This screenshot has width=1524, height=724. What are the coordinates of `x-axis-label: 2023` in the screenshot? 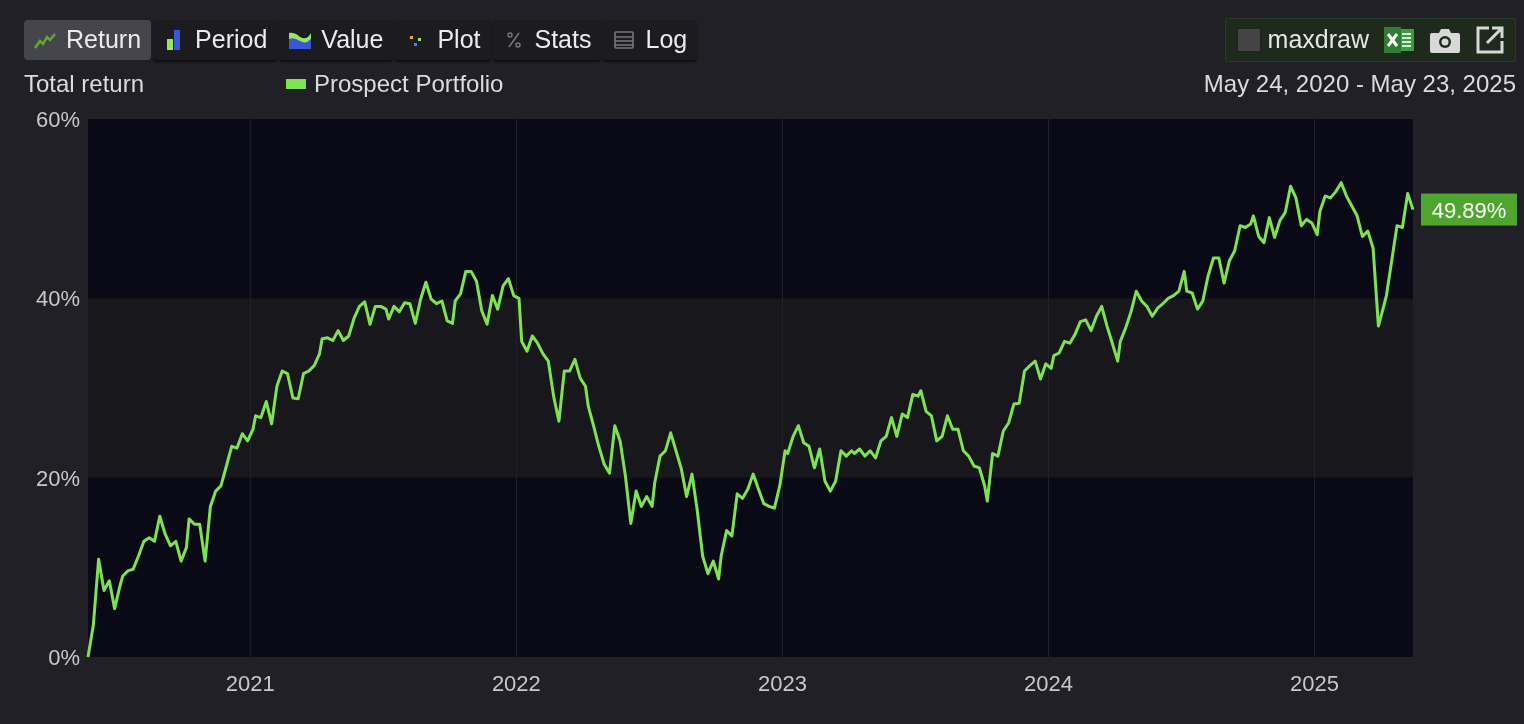 It's located at (782, 683).